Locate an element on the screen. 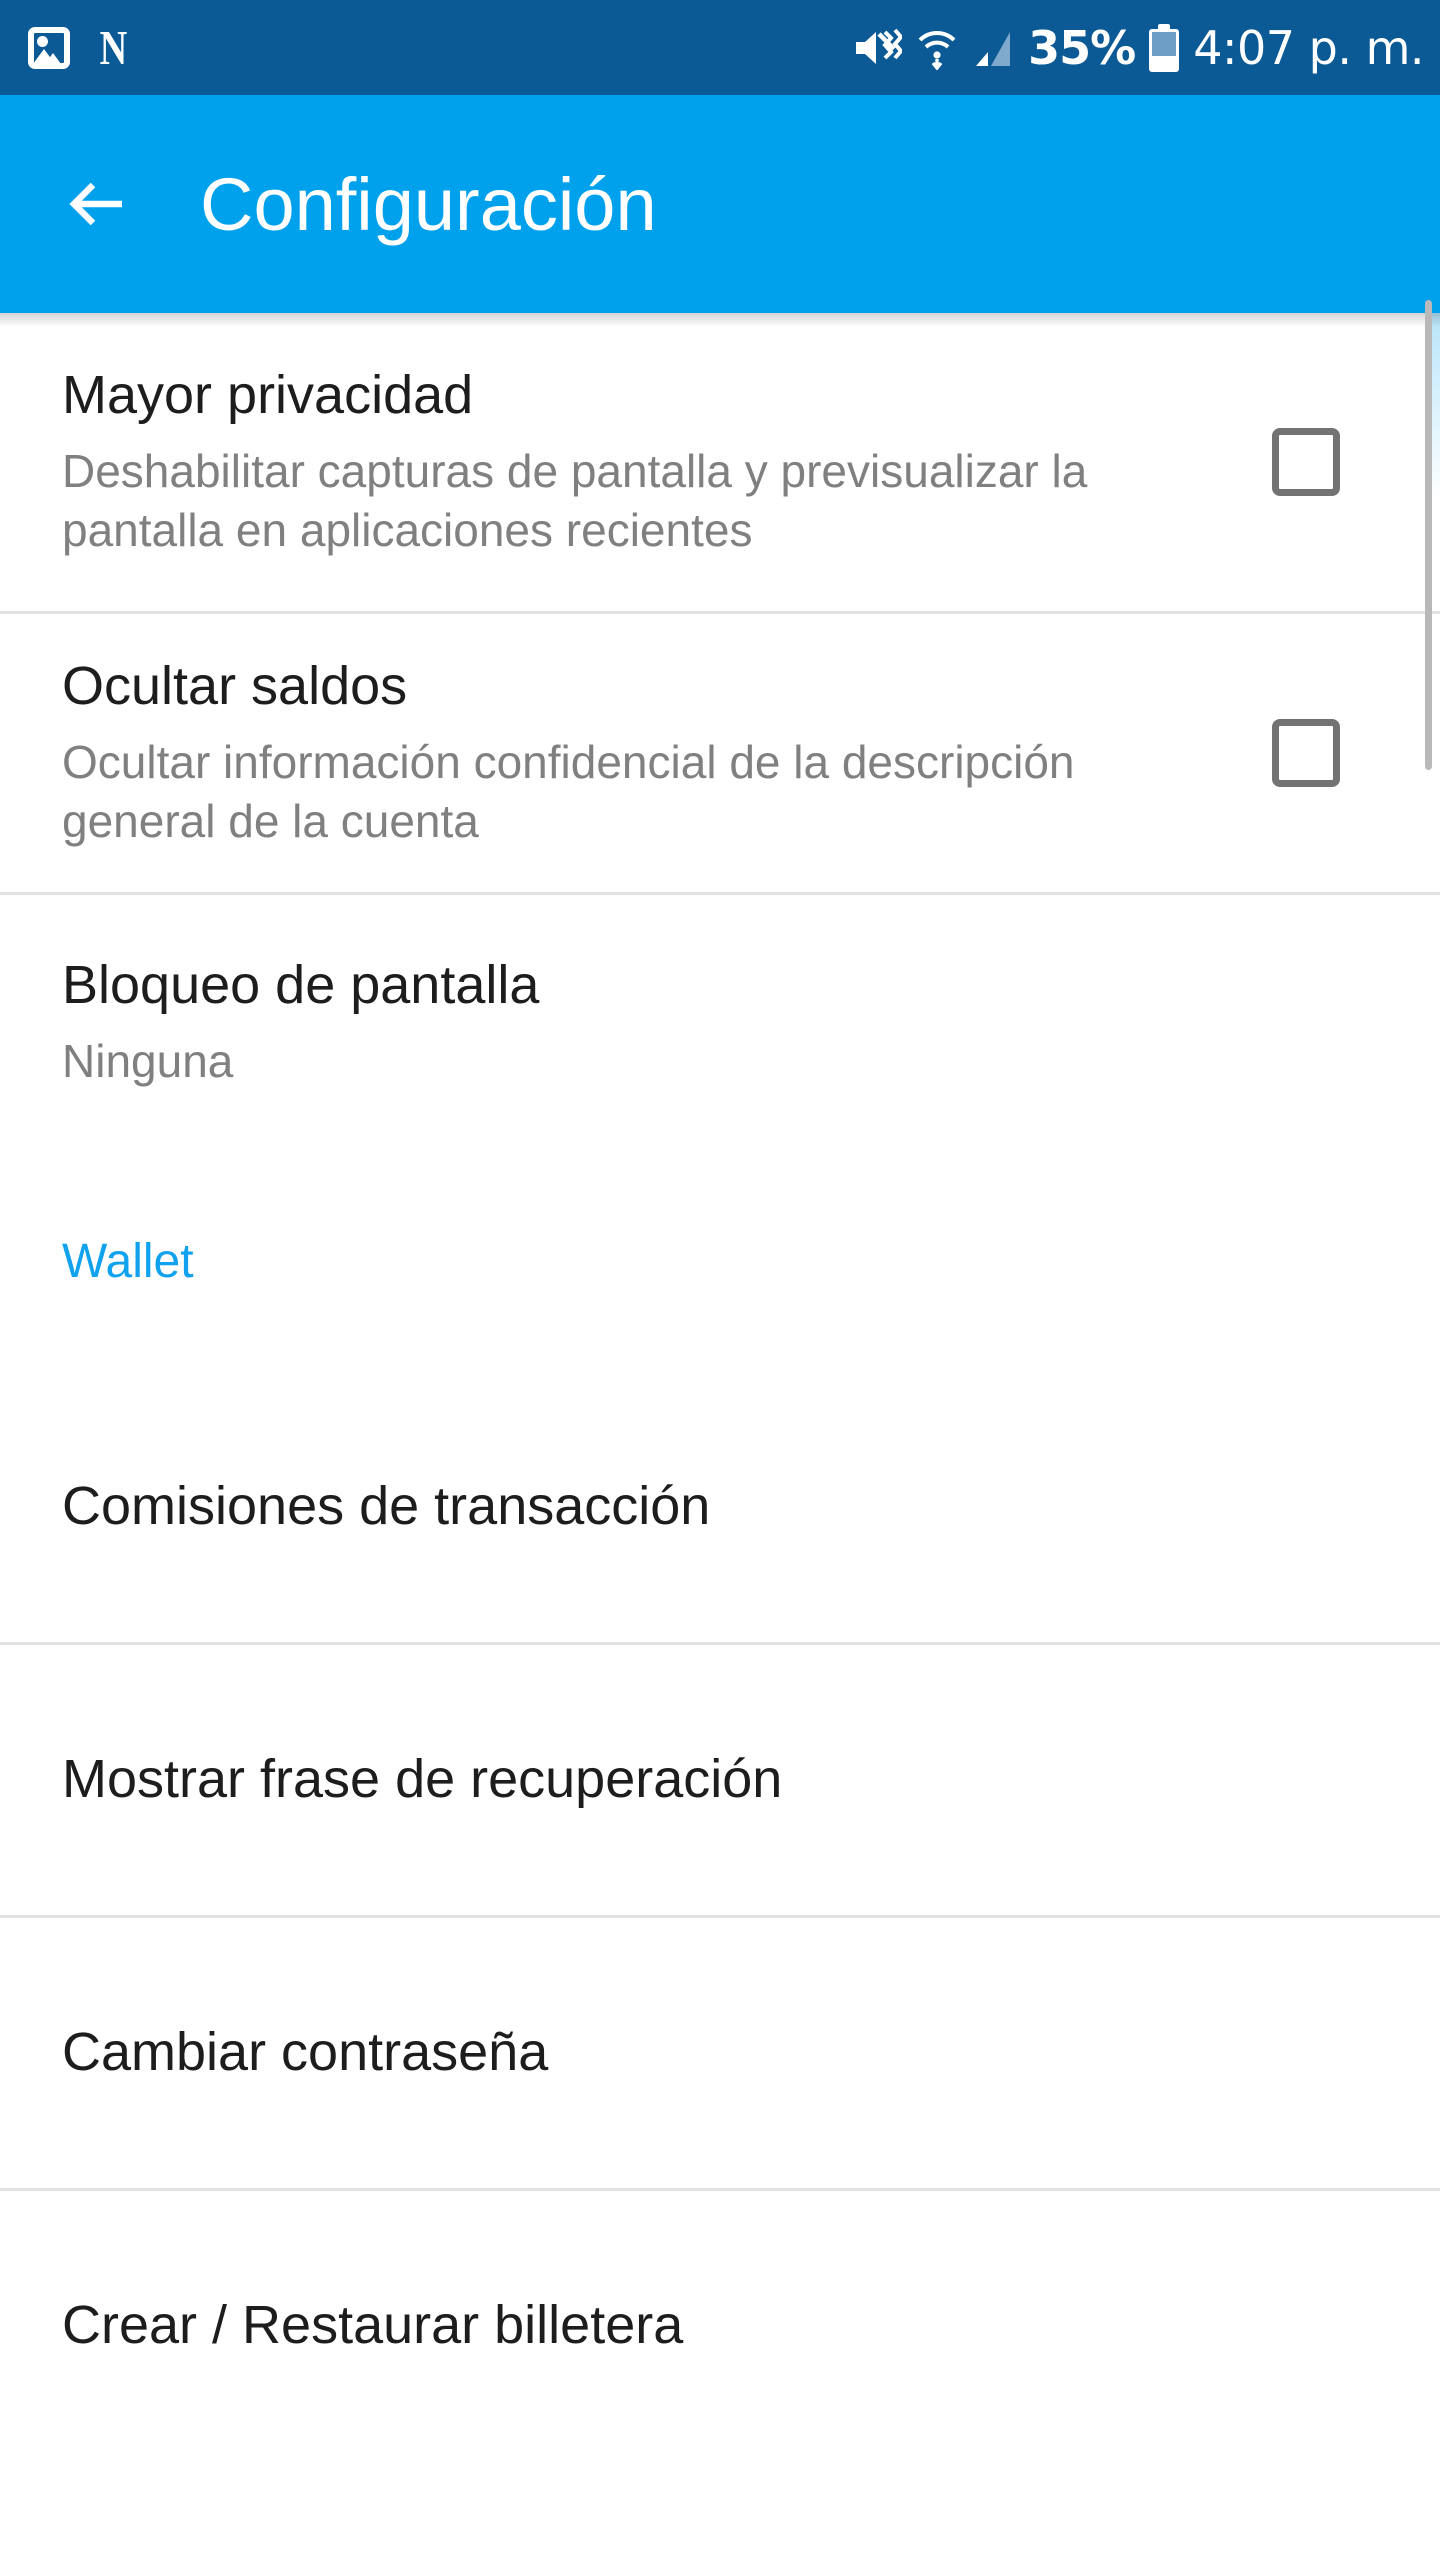 Image resolution: width=1440 pixels, height=2560 pixels. list-item-label: Cambiar contraseña is located at coordinates (305, 2052).